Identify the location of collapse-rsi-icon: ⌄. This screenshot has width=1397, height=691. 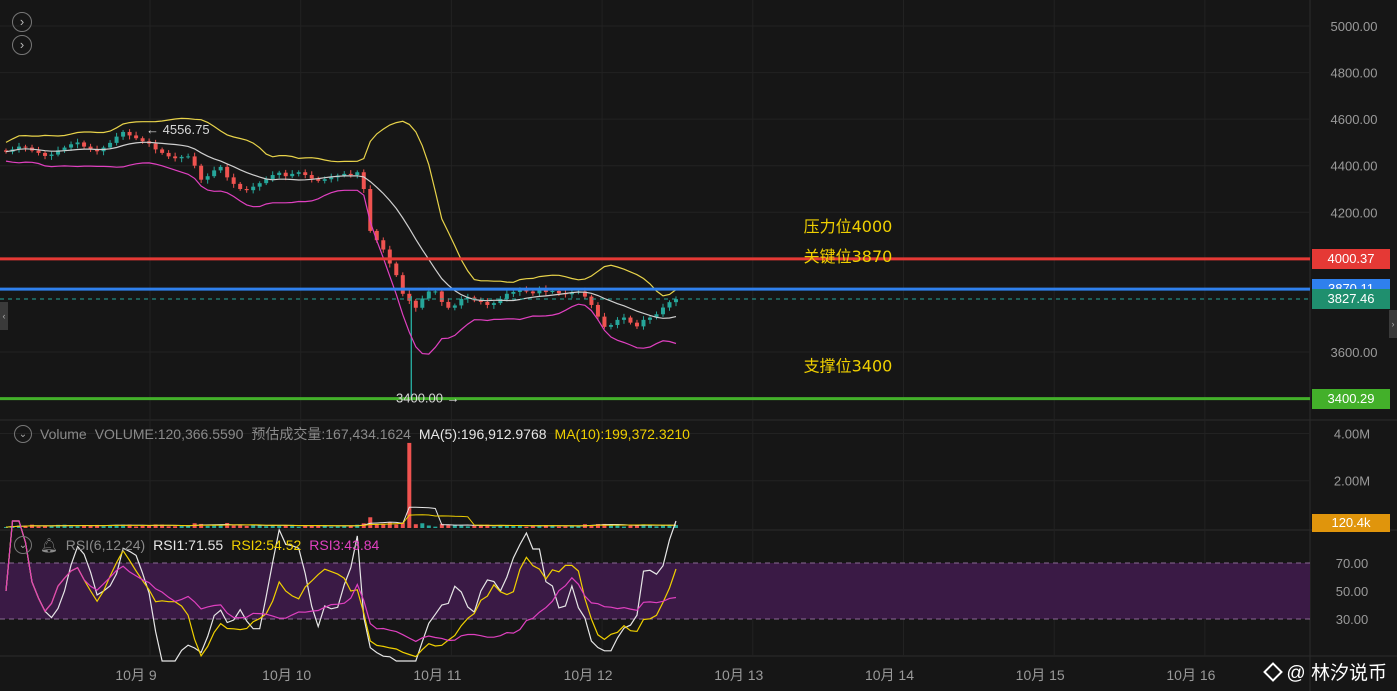
(23, 545).